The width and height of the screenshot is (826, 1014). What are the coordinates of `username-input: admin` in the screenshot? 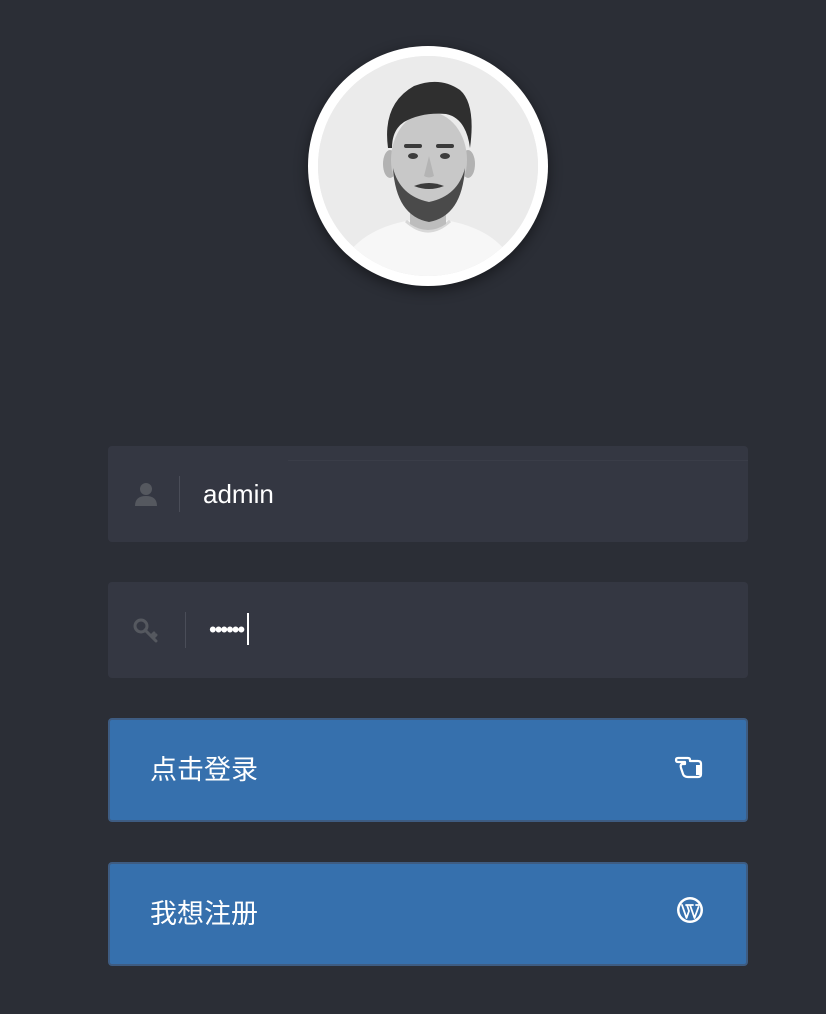 It's located at (238, 494).